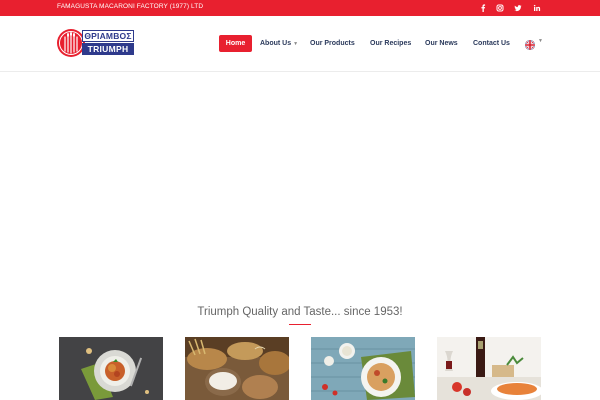 Image resolution: width=600 pixels, height=400 pixels. I want to click on company-name: FAMAGUSTA MACARONI FACTORY (1977) LTD, so click(130, 6).